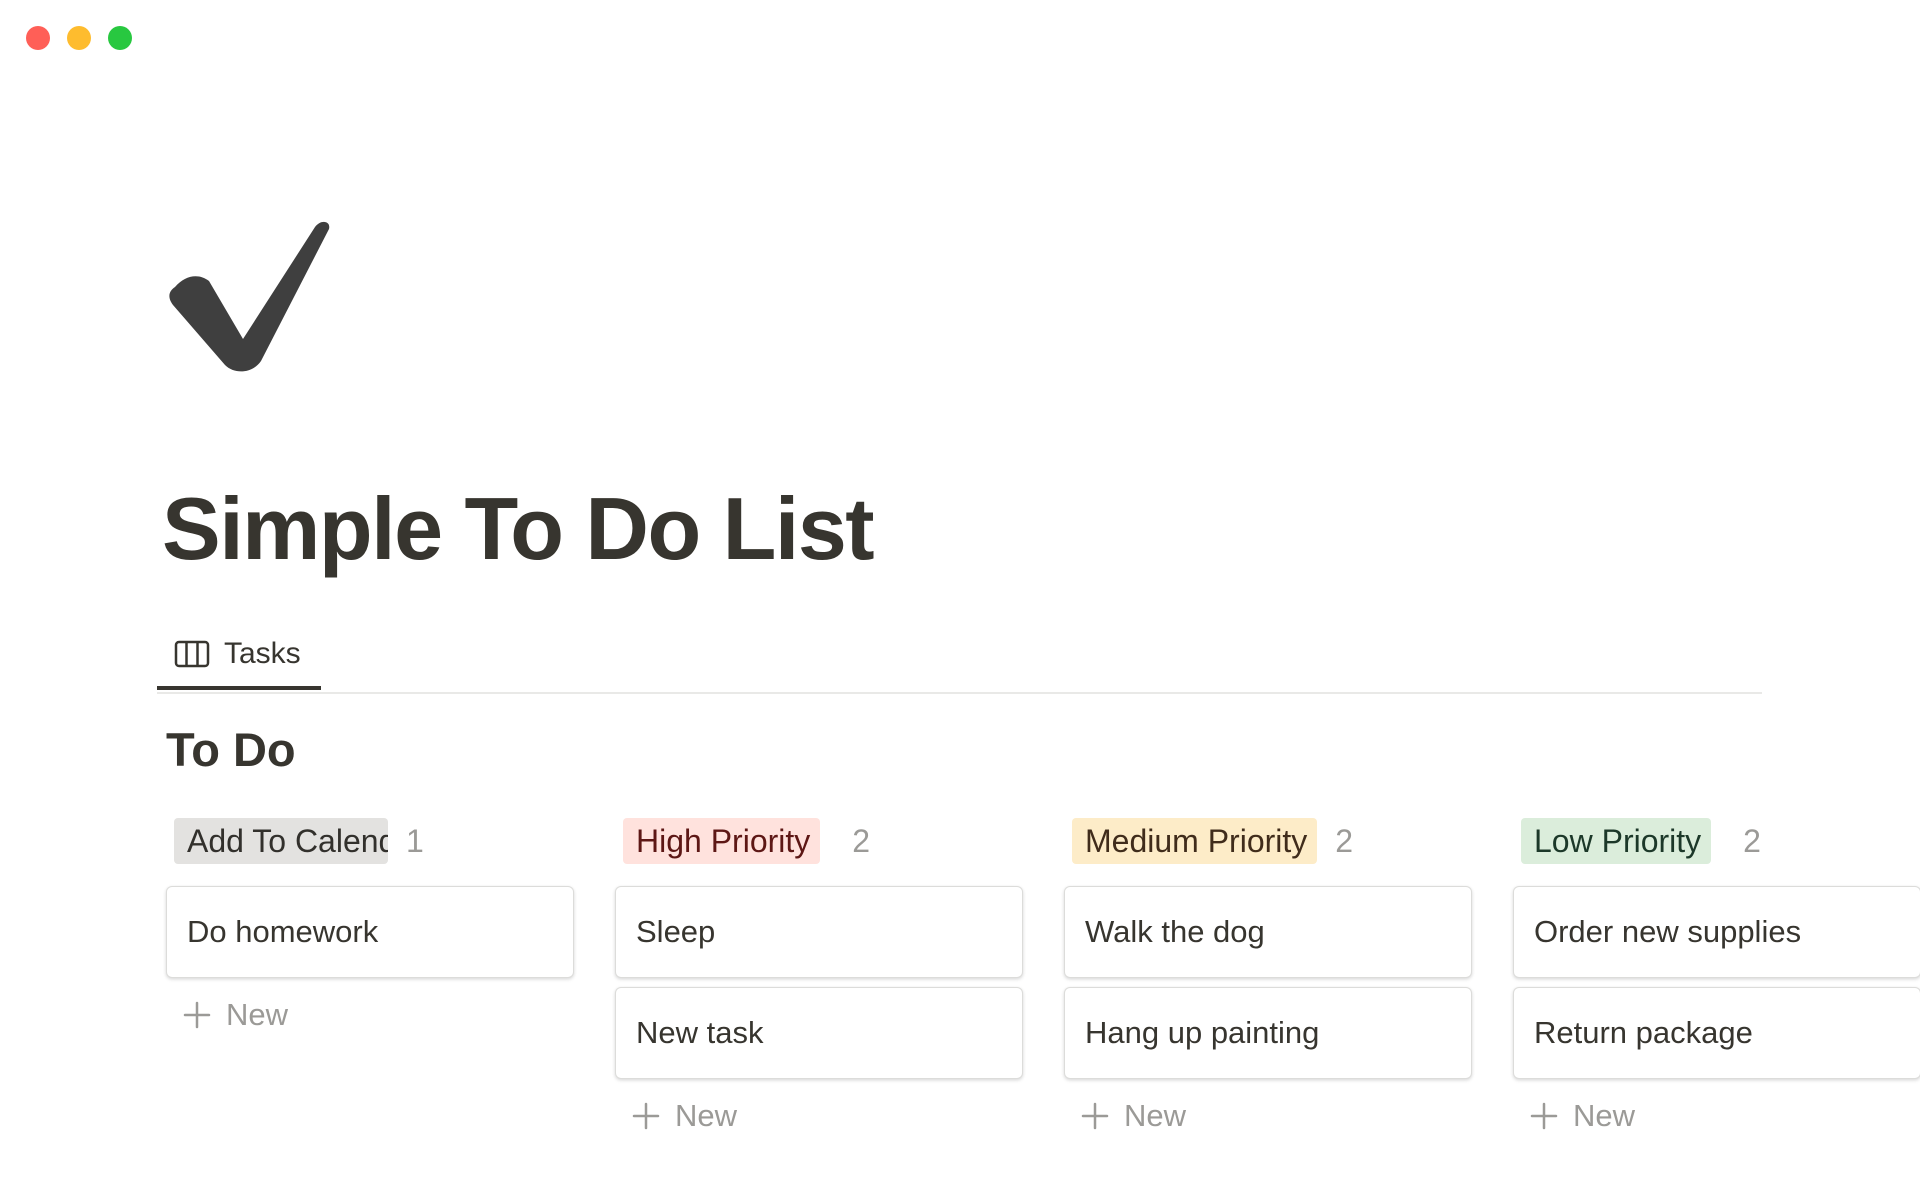 Image resolution: width=1920 pixels, height=1200 pixels. What do you see at coordinates (819, 1033) in the screenshot?
I see `task-card: New task` at bounding box center [819, 1033].